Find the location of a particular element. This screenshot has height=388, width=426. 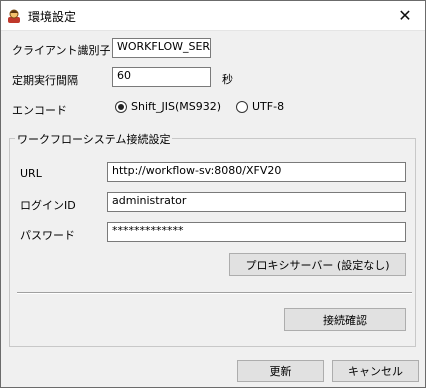

radio-shift-jis-label: Shift_JIS(MS932) is located at coordinates (176, 106).